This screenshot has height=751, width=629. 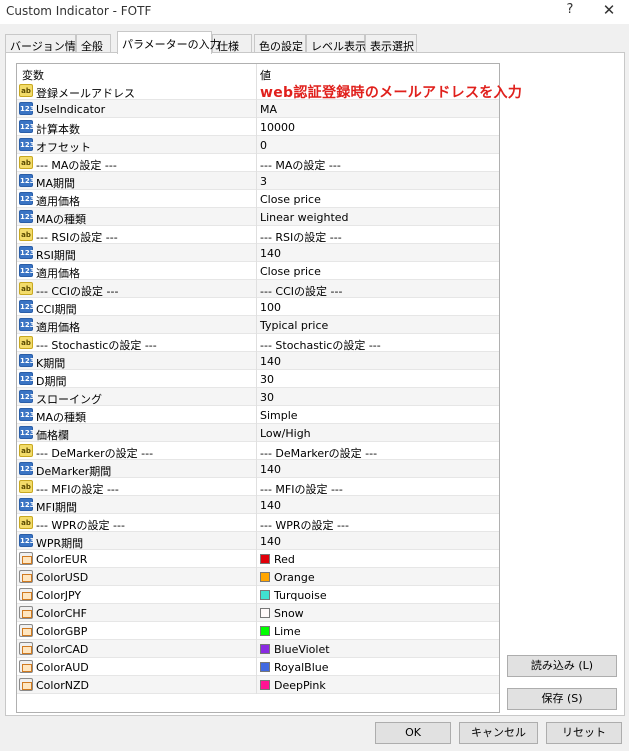 I want to click on parameter-value: 10000, so click(x=277, y=127).